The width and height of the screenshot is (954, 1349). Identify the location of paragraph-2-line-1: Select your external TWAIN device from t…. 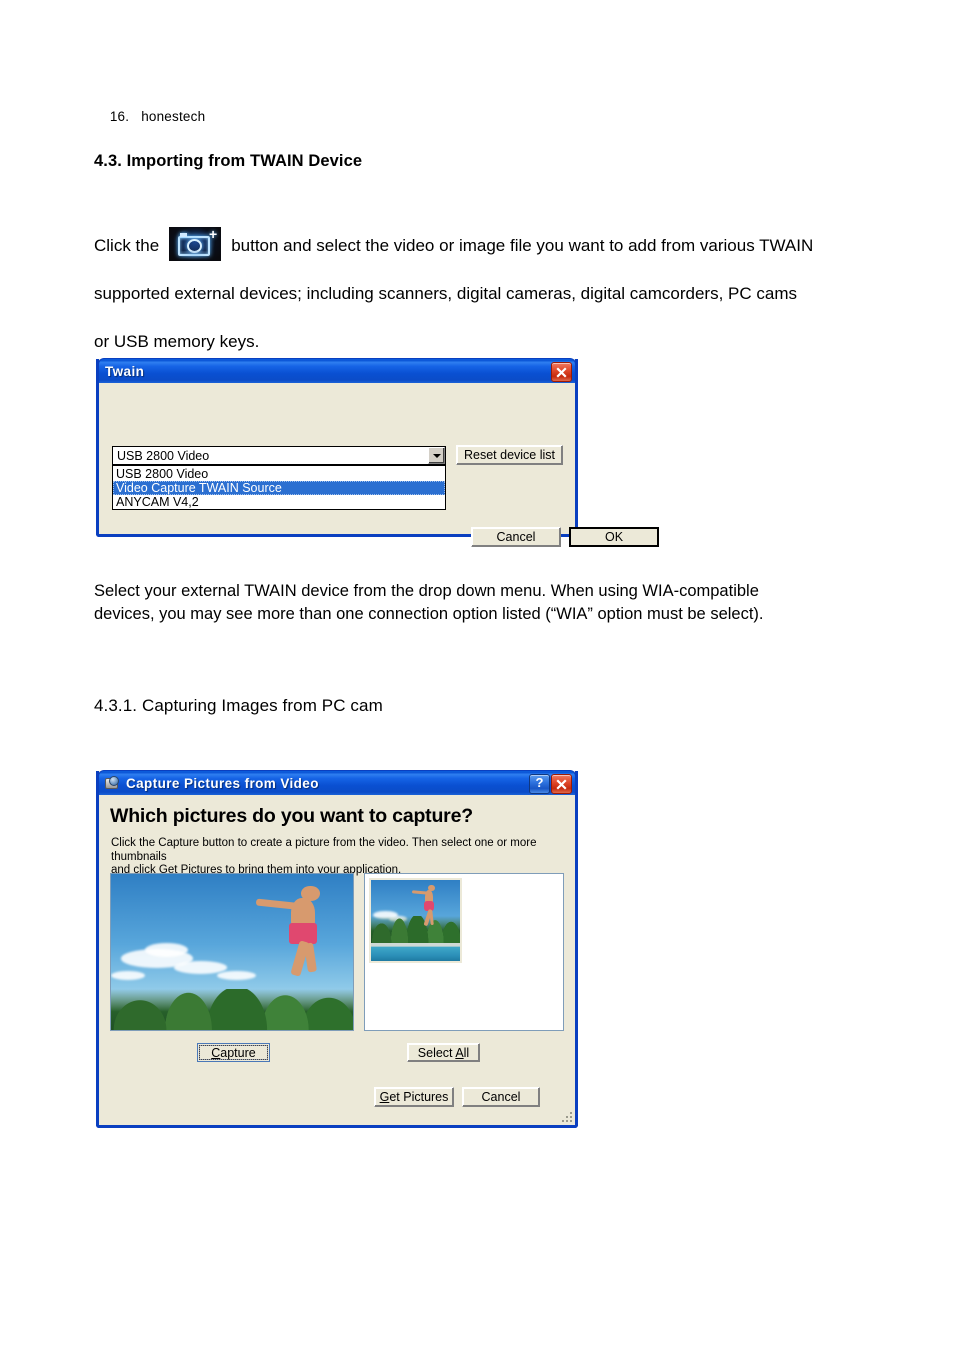
(426, 591).